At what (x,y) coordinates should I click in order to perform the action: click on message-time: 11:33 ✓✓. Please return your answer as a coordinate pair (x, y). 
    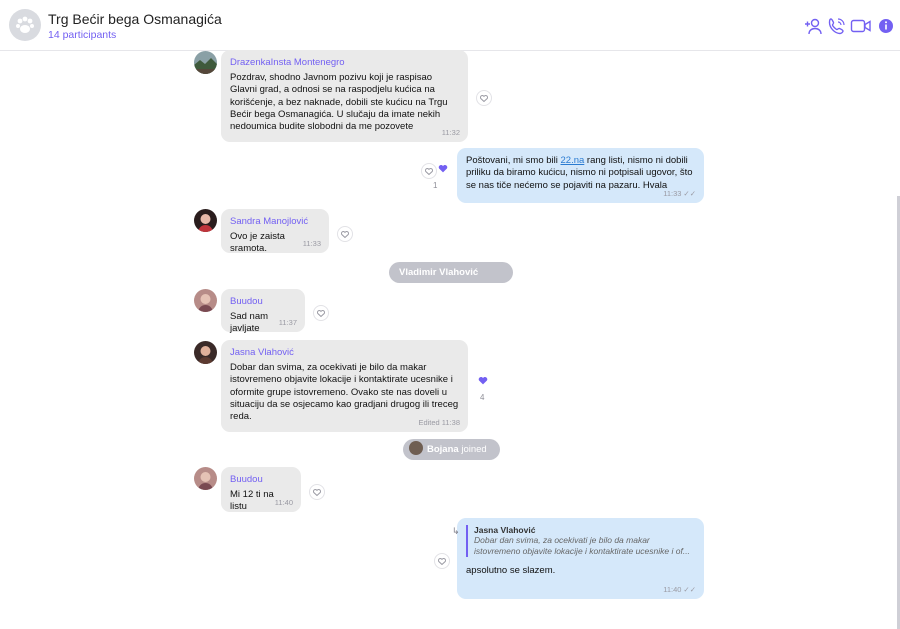
    Looking at the image, I should click on (679, 193).